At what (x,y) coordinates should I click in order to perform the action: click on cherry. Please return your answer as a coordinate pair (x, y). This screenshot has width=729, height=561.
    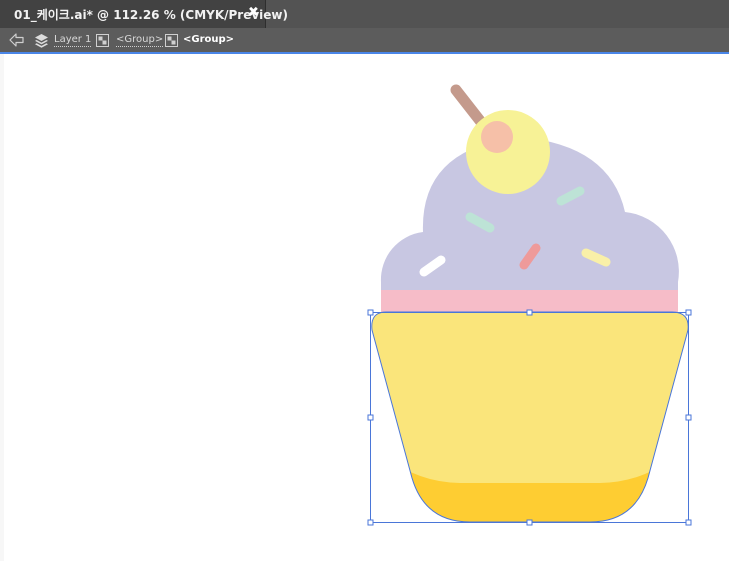
    Looking at the image, I should click on (508, 152).